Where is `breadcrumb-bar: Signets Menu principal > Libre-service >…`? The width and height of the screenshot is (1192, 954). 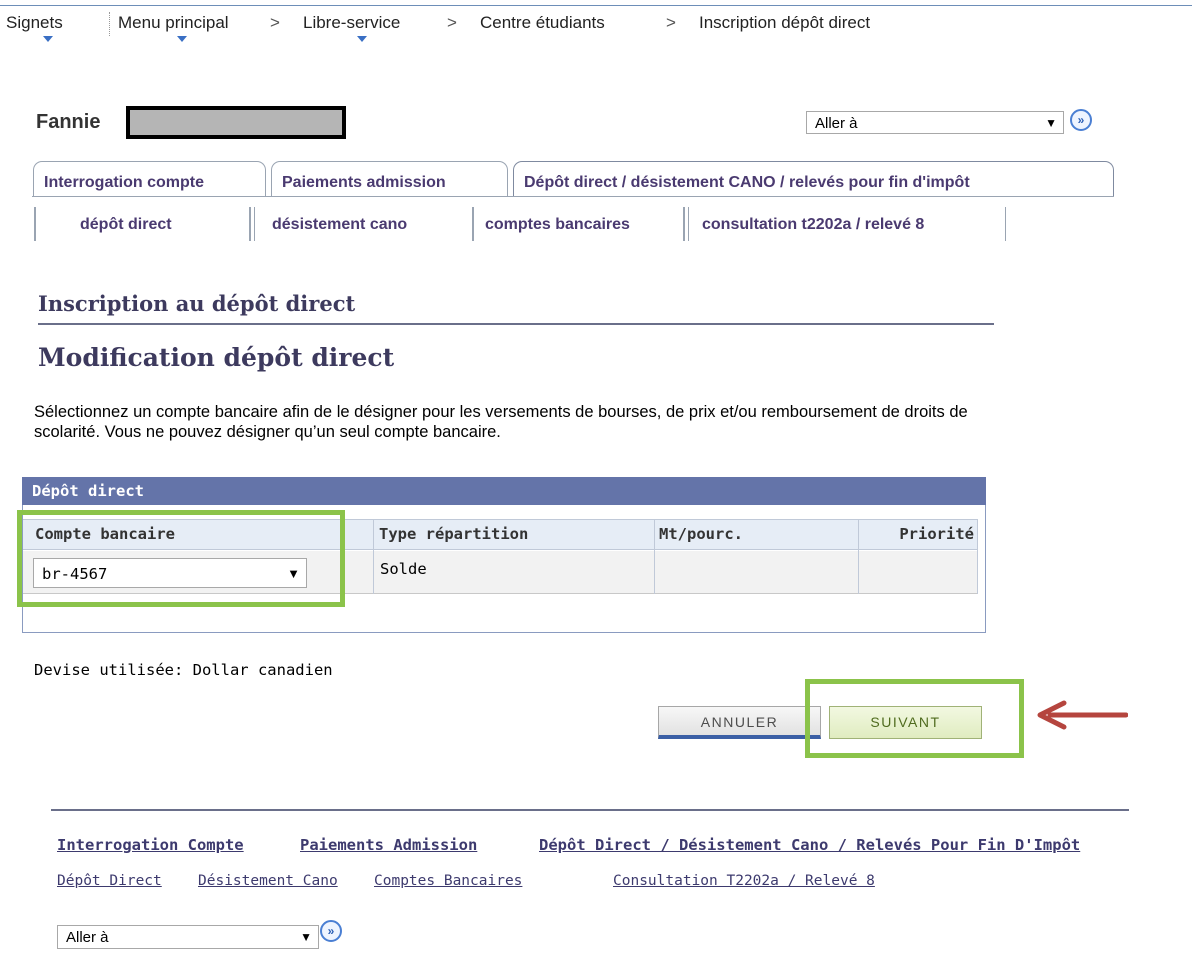 breadcrumb-bar: Signets Menu principal > Libre-service >… is located at coordinates (596, 23).